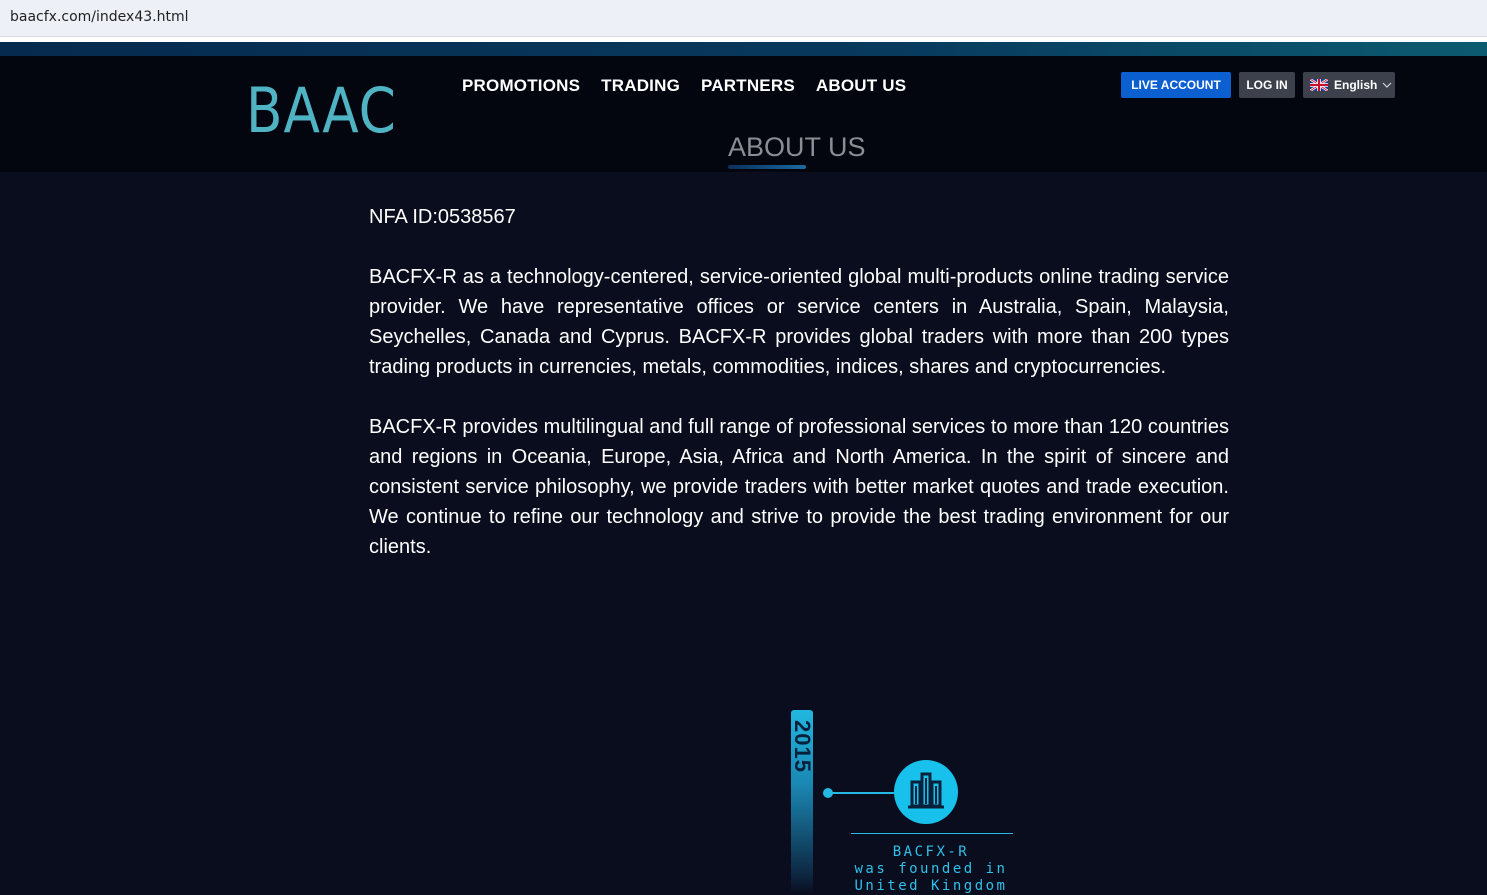 Image resolution: width=1487 pixels, height=895 pixels. I want to click on nav-trading: TRADING, so click(640, 86).